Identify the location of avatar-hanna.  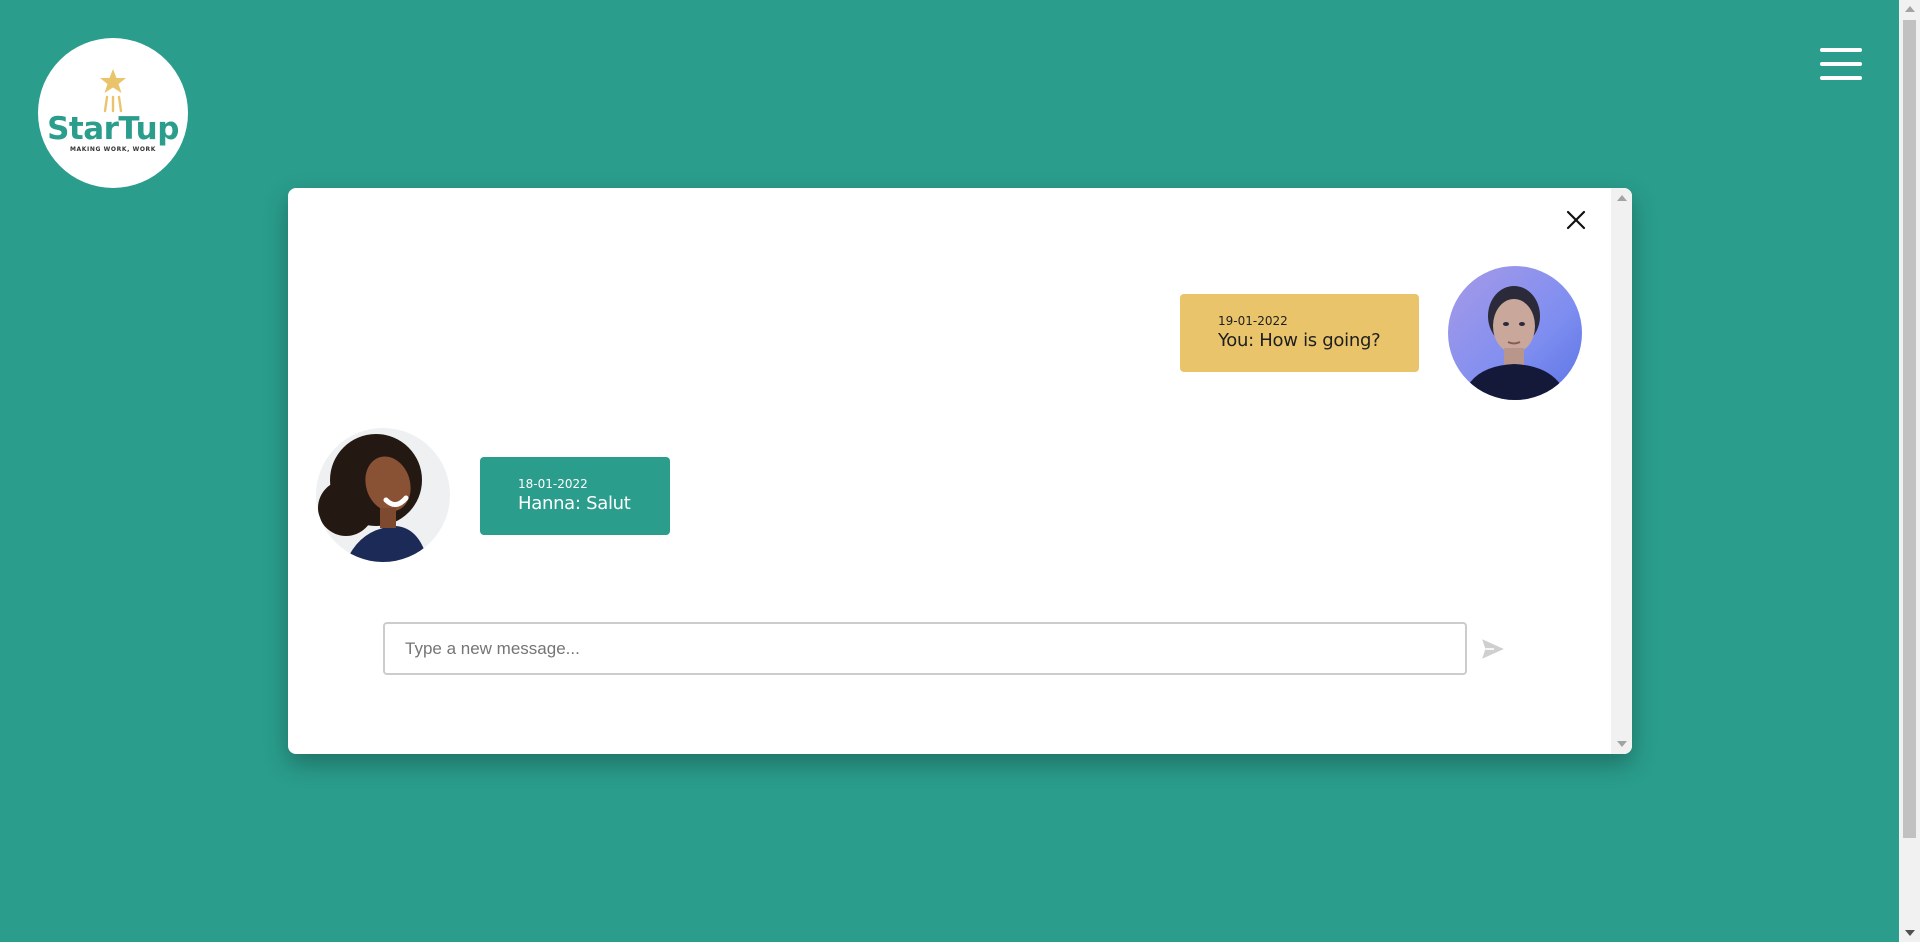
(383, 495).